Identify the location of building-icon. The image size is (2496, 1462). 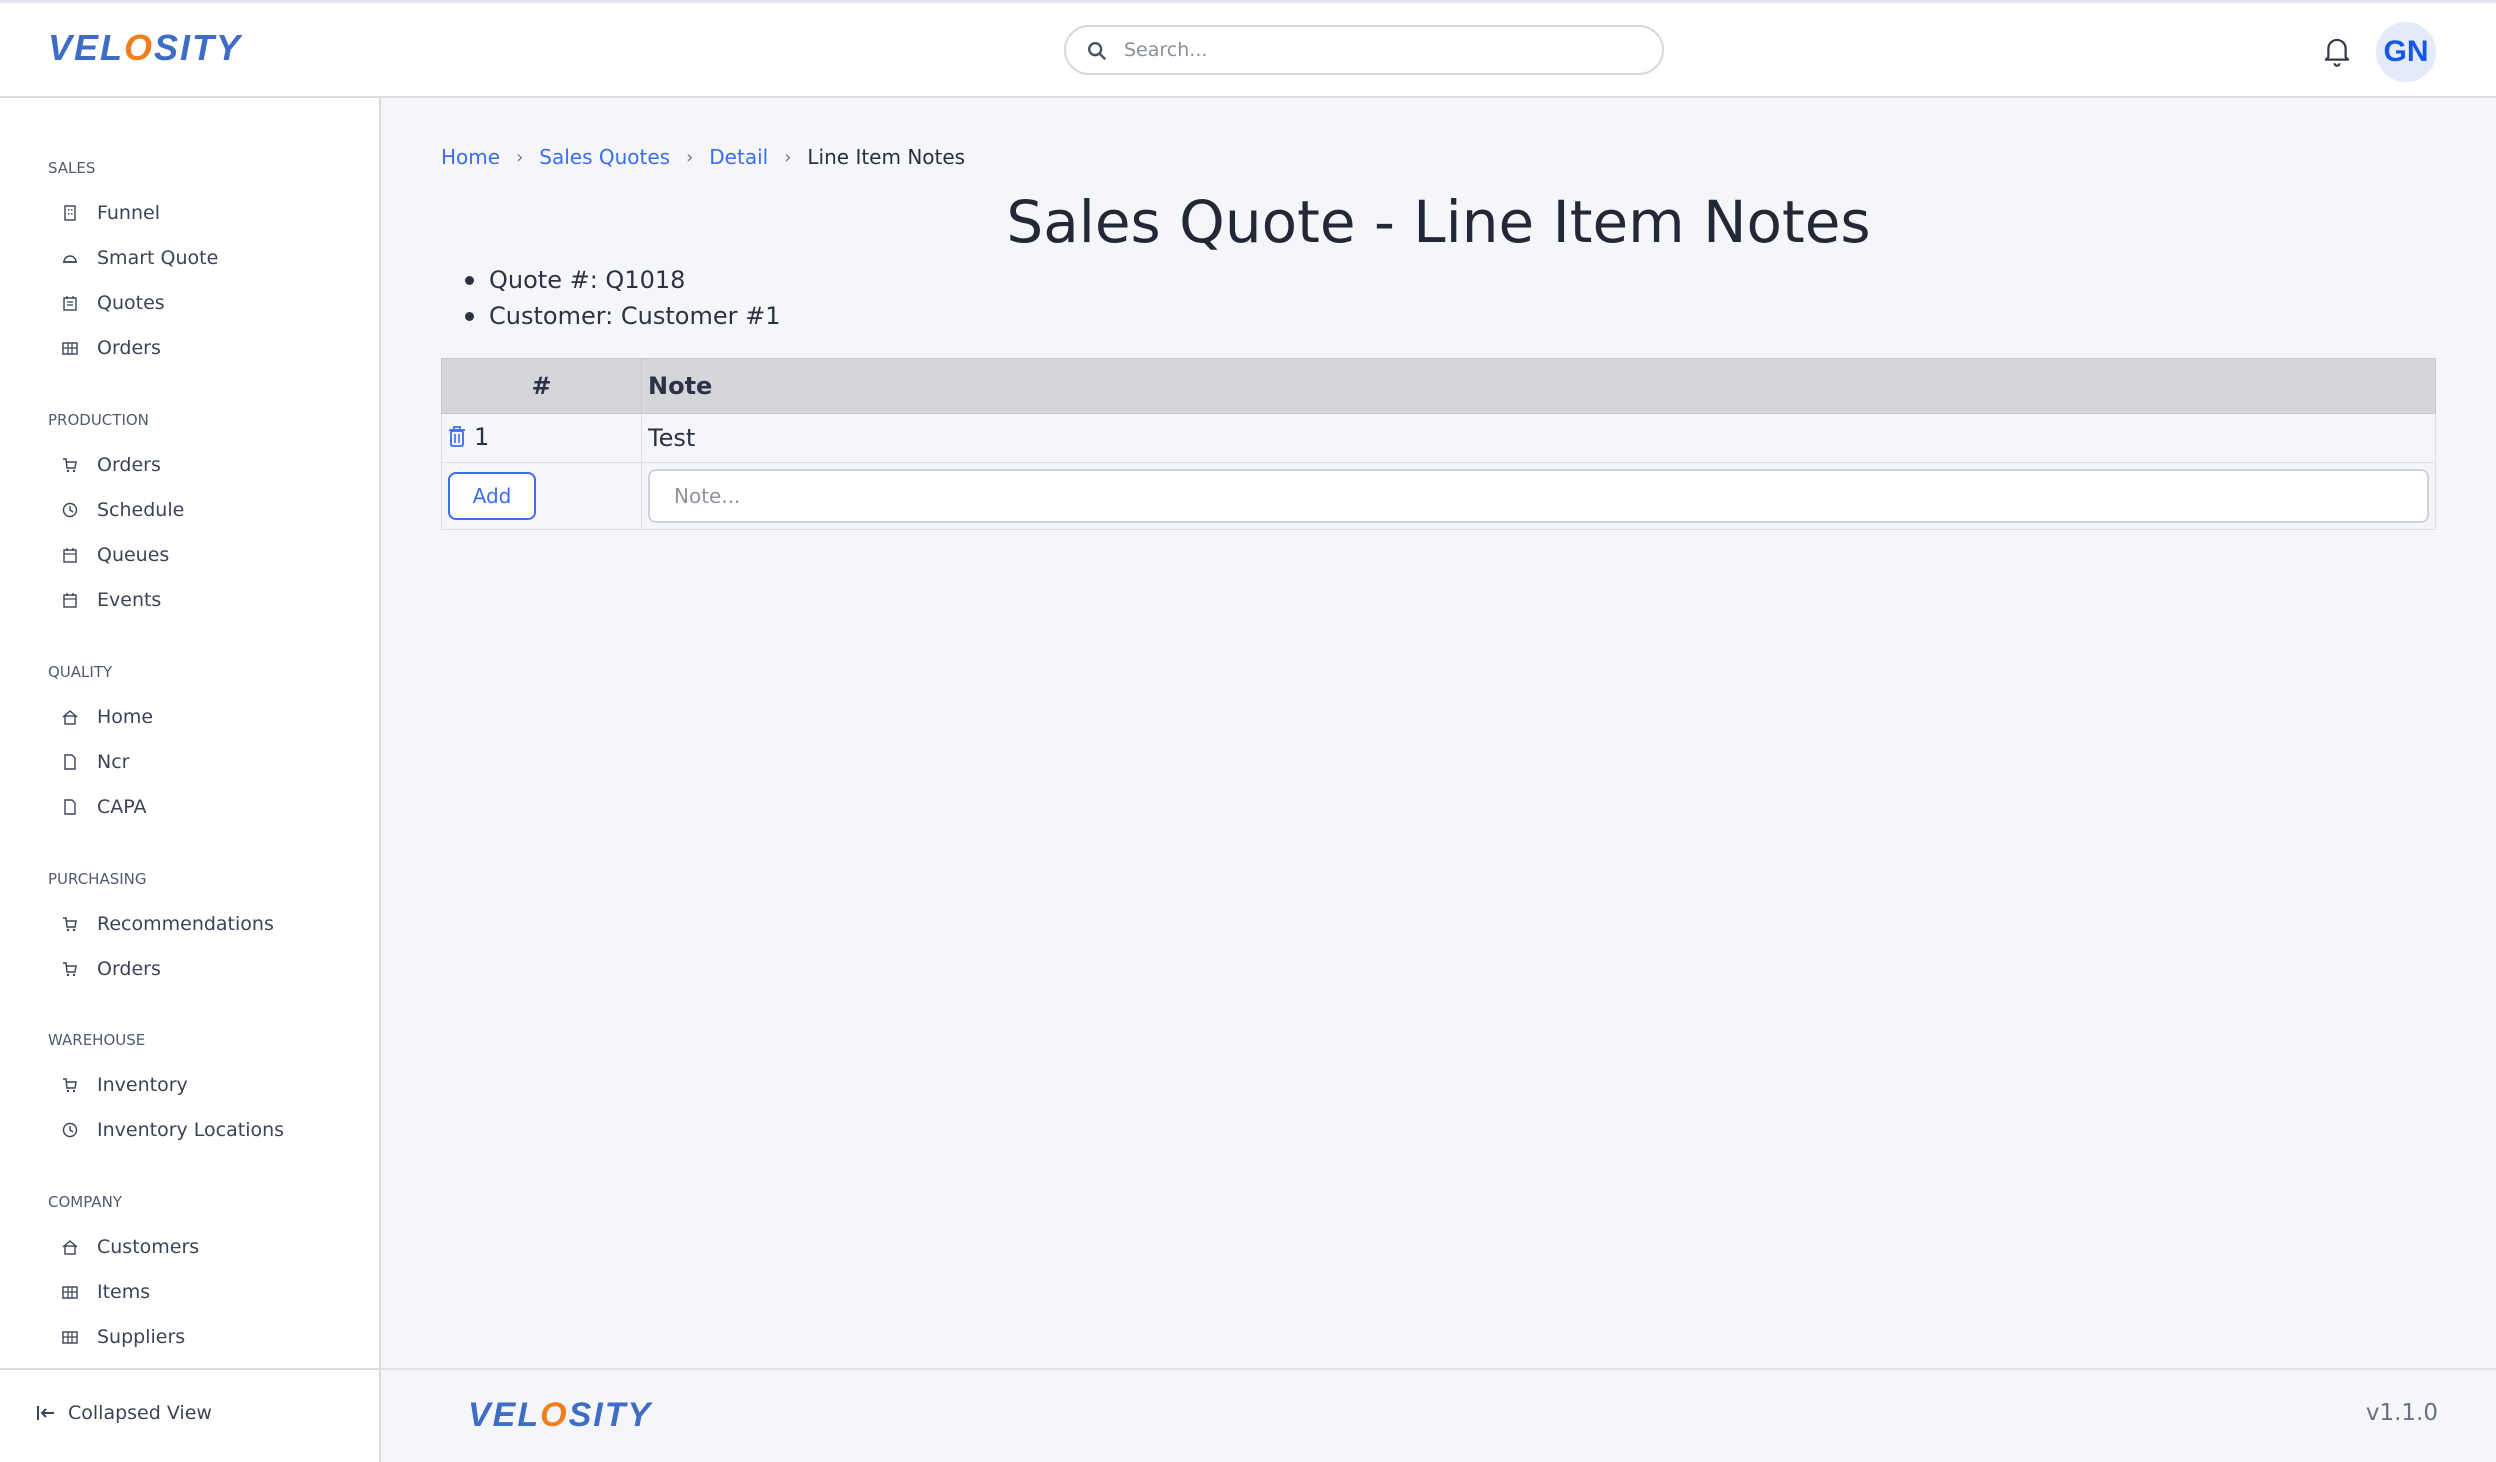
(70, 213).